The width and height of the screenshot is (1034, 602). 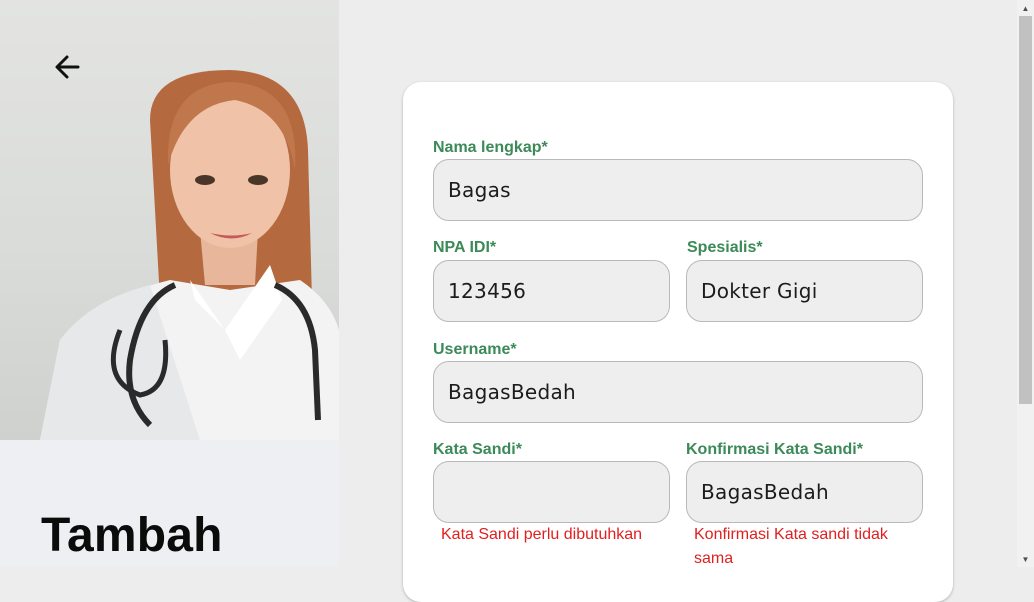 What do you see at coordinates (804, 492) in the screenshot?
I see `konfirmasi-input: BagasBedah` at bounding box center [804, 492].